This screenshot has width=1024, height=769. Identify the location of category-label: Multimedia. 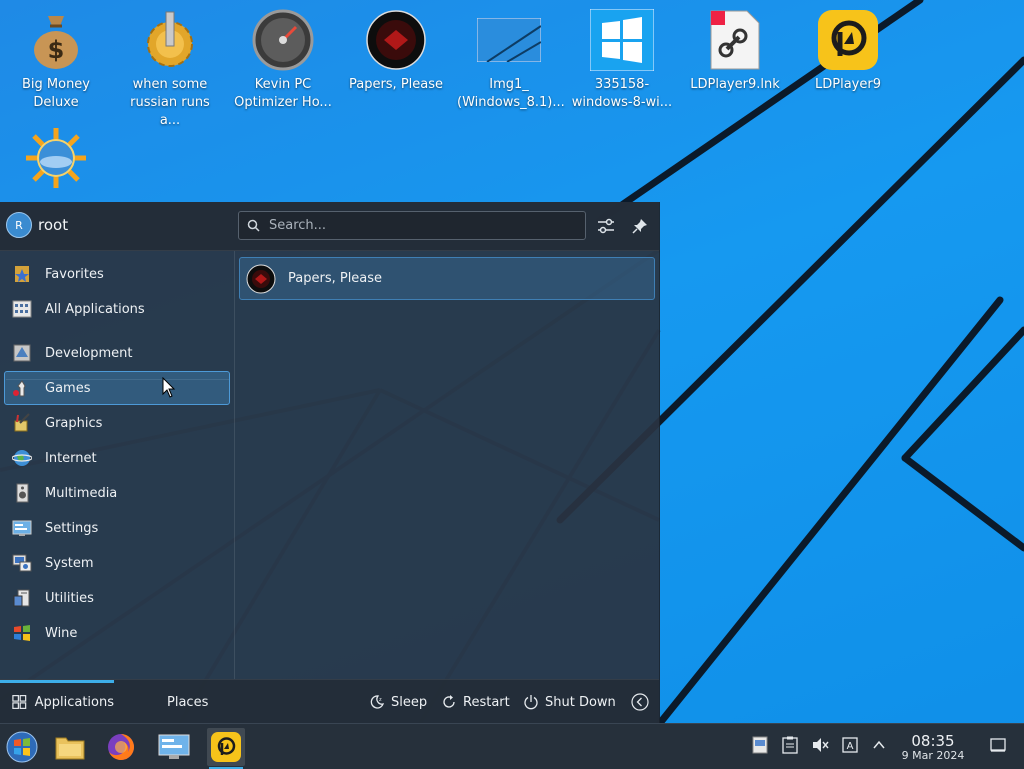
(81, 493).